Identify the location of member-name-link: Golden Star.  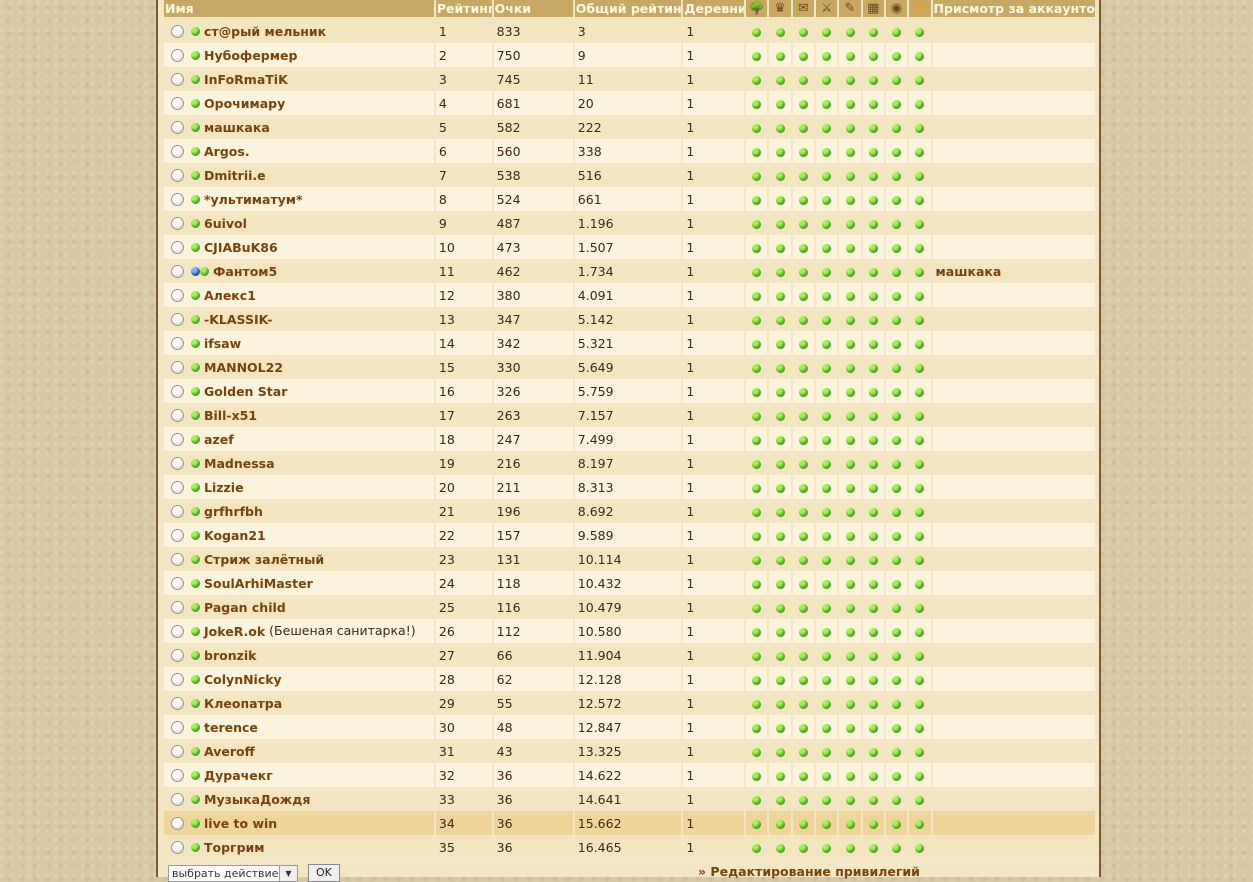
(245, 391).